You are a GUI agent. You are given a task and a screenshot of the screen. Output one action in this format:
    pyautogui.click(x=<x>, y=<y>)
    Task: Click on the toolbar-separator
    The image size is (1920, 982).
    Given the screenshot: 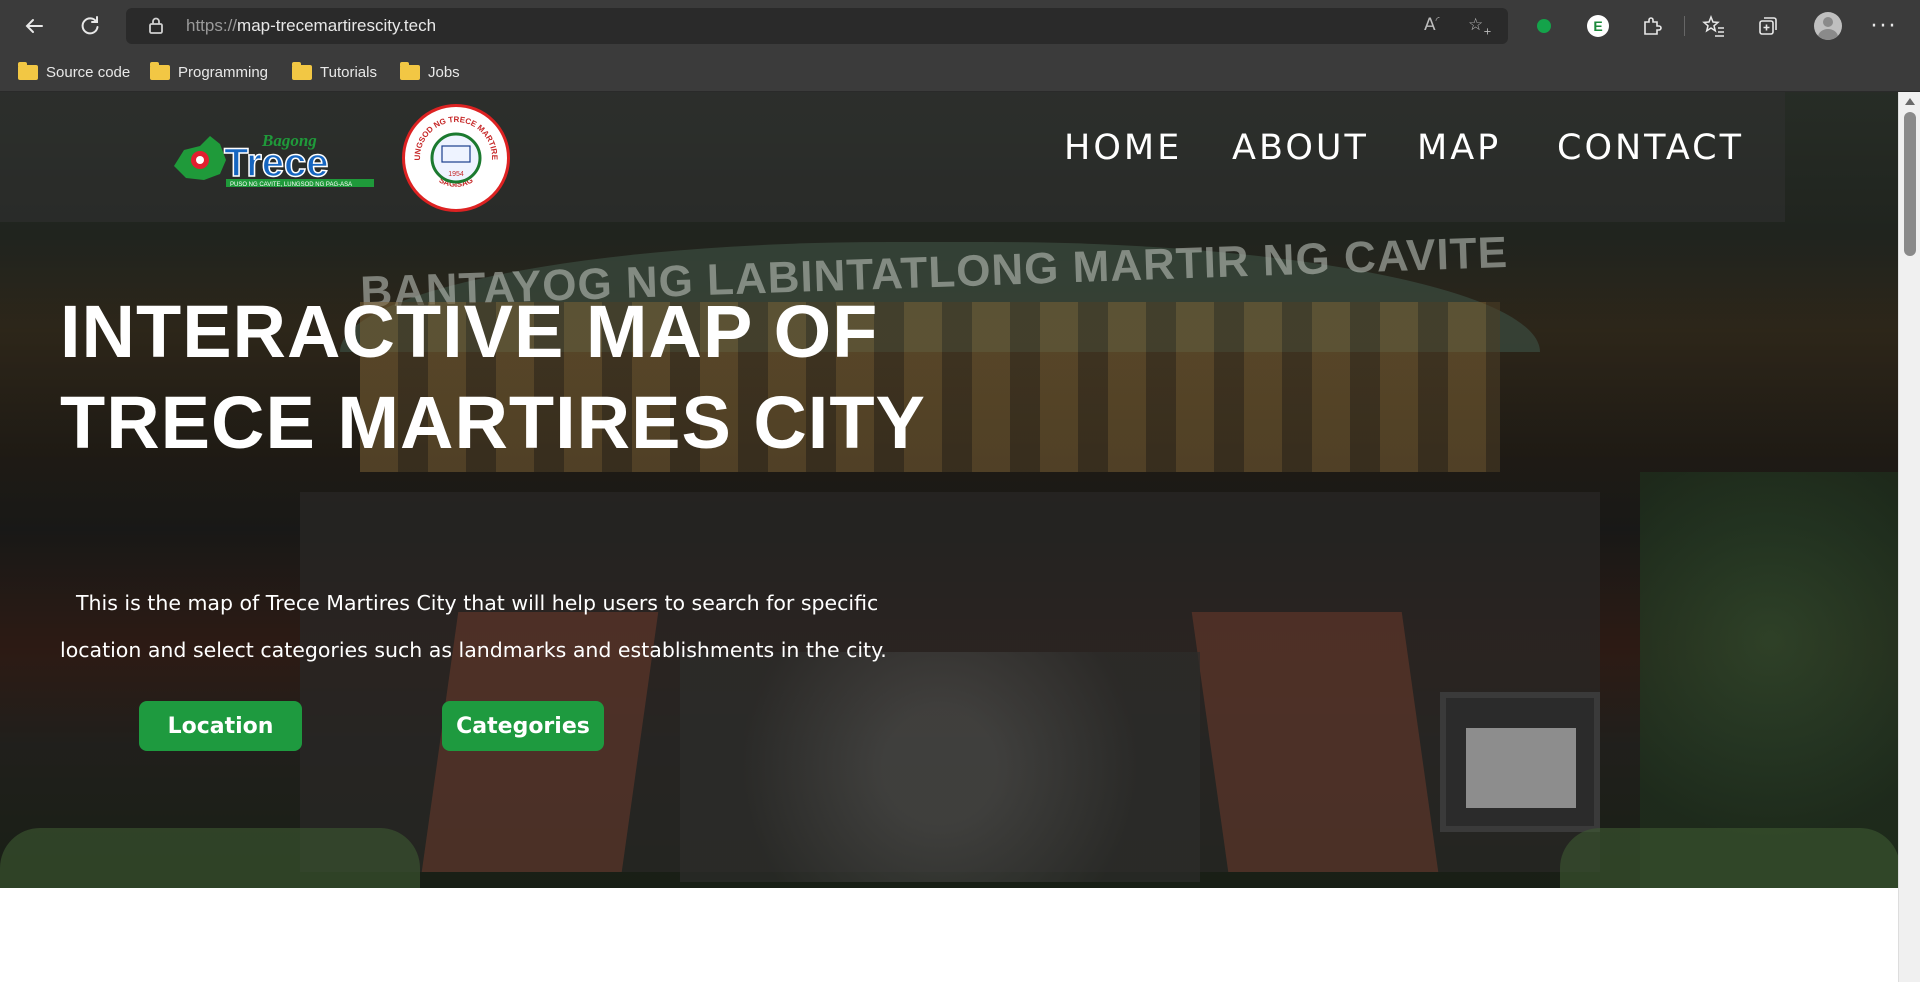 What is the action you would take?
    pyautogui.click(x=1684, y=26)
    